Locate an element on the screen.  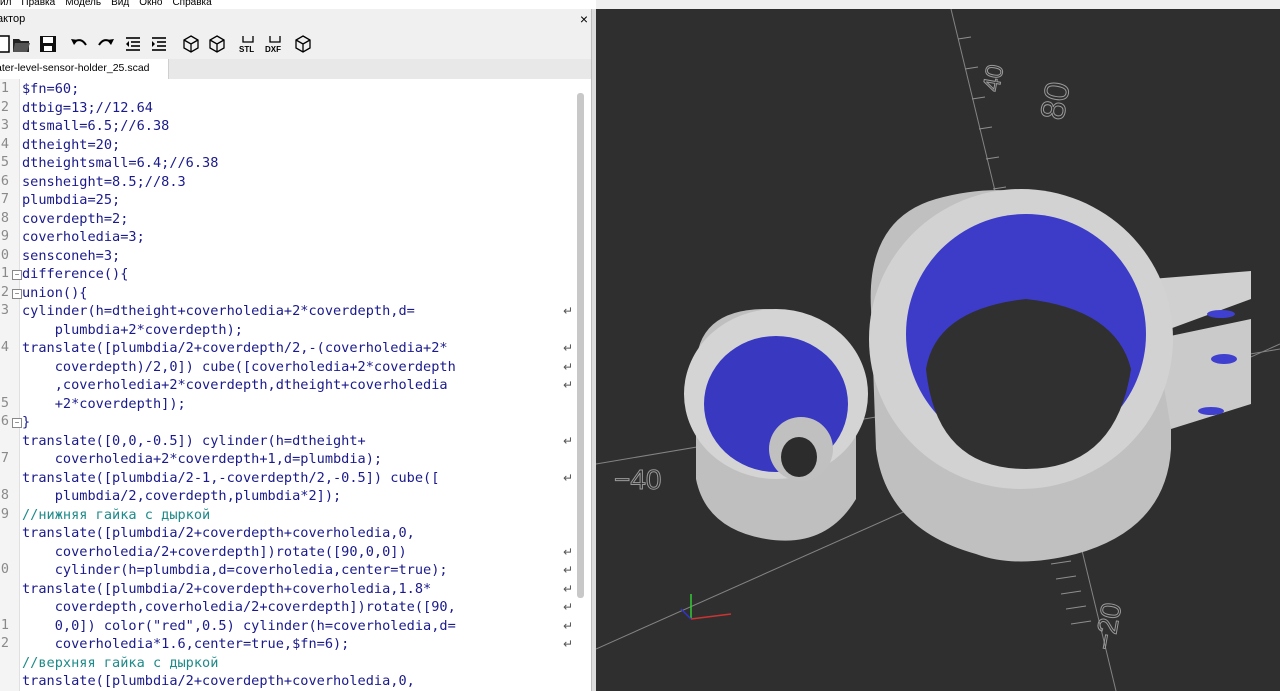
line-number: 2 is located at coordinates (9, 643).